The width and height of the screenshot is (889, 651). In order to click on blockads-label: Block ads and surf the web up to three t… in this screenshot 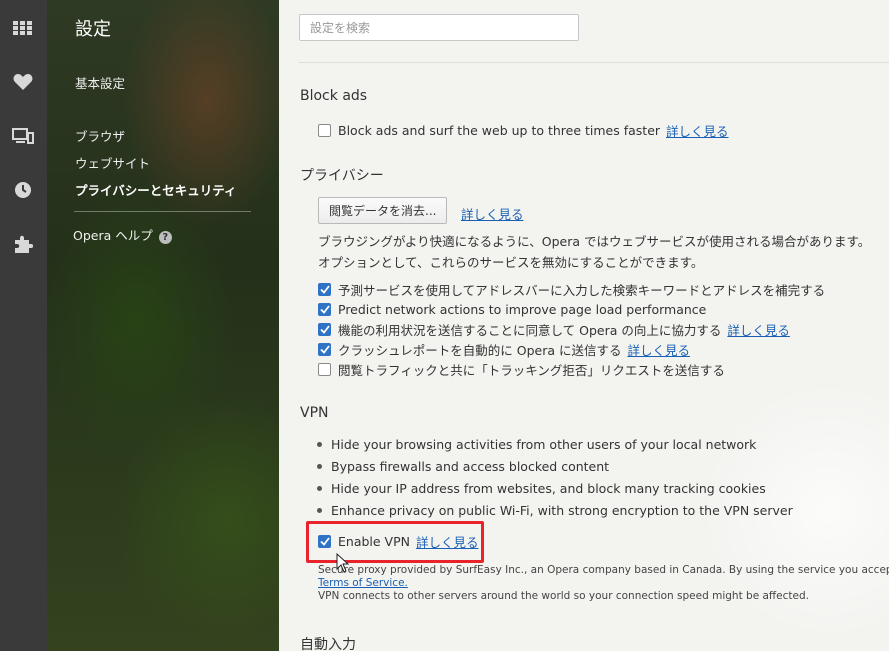, I will do `click(499, 130)`.